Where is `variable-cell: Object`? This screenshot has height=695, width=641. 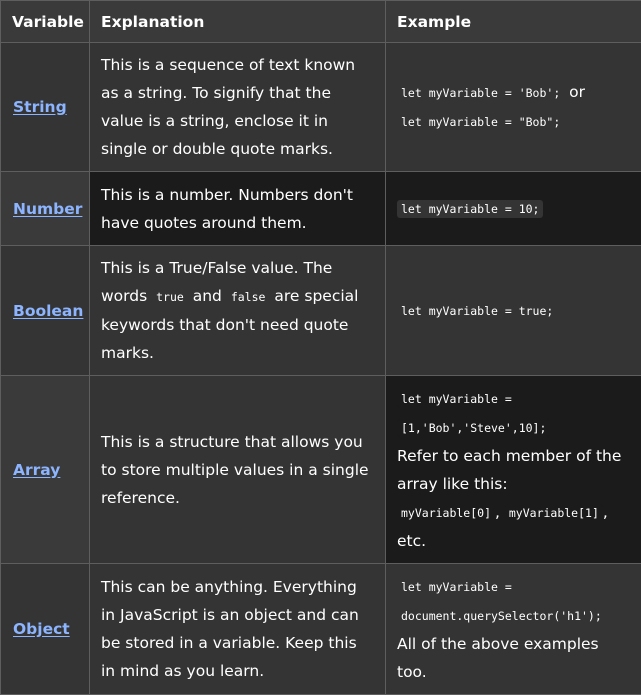
variable-cell: Object is located at coordinates (45, 629).